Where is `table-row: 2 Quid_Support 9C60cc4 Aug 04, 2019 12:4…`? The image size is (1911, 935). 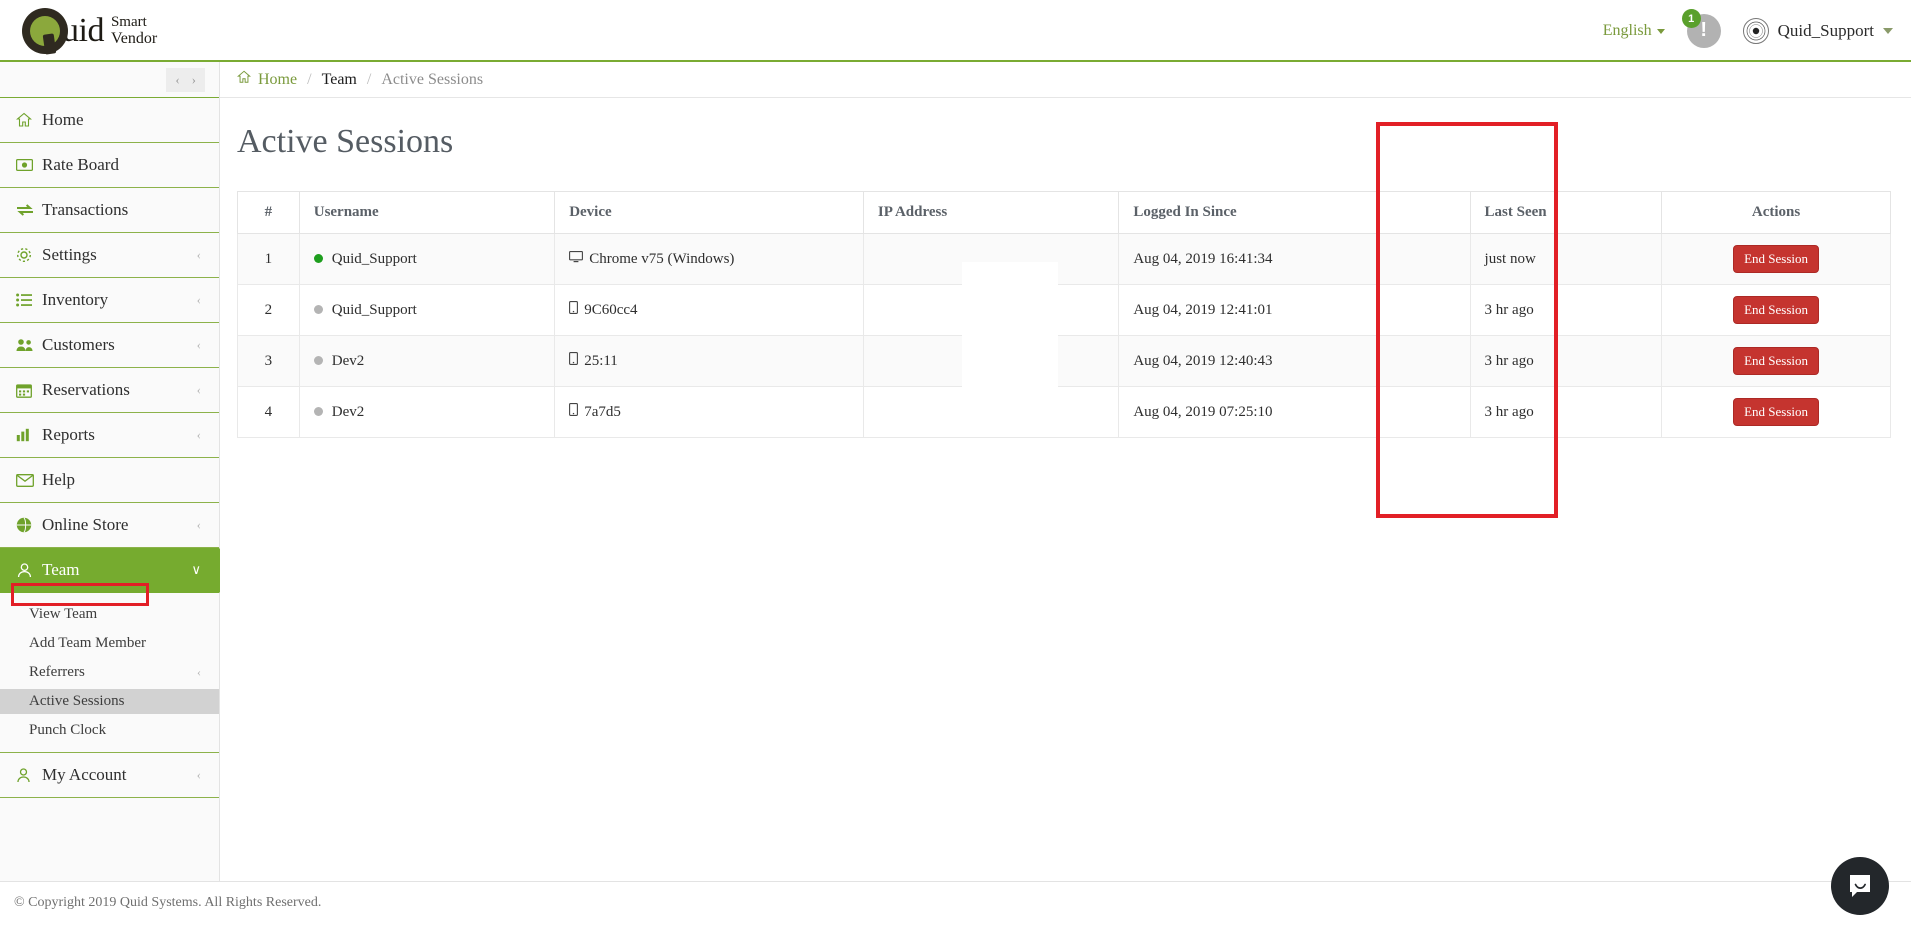
table-row: 2 Quid_Support 9C60cc4 Aug 04, 2019 12:4… is located at coordinates (1064, 310).